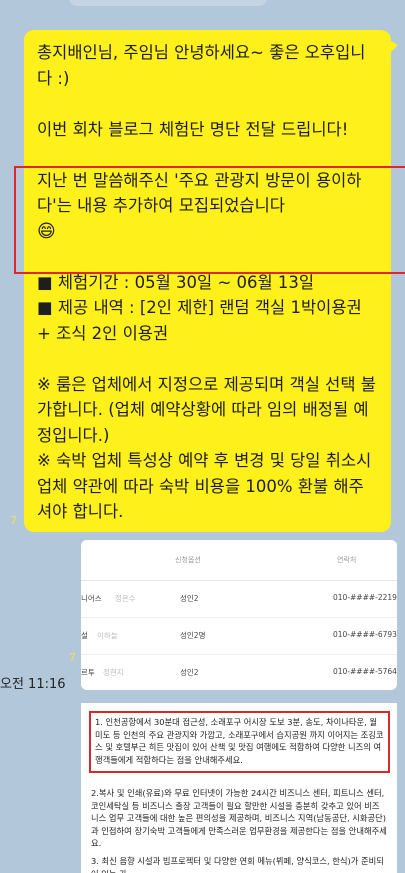 This screenshot has width=405, height=873. Describe the element at coordinates (33, 684) in the screenshot. I see `message-timestamp: 오전 11:16` at that location.